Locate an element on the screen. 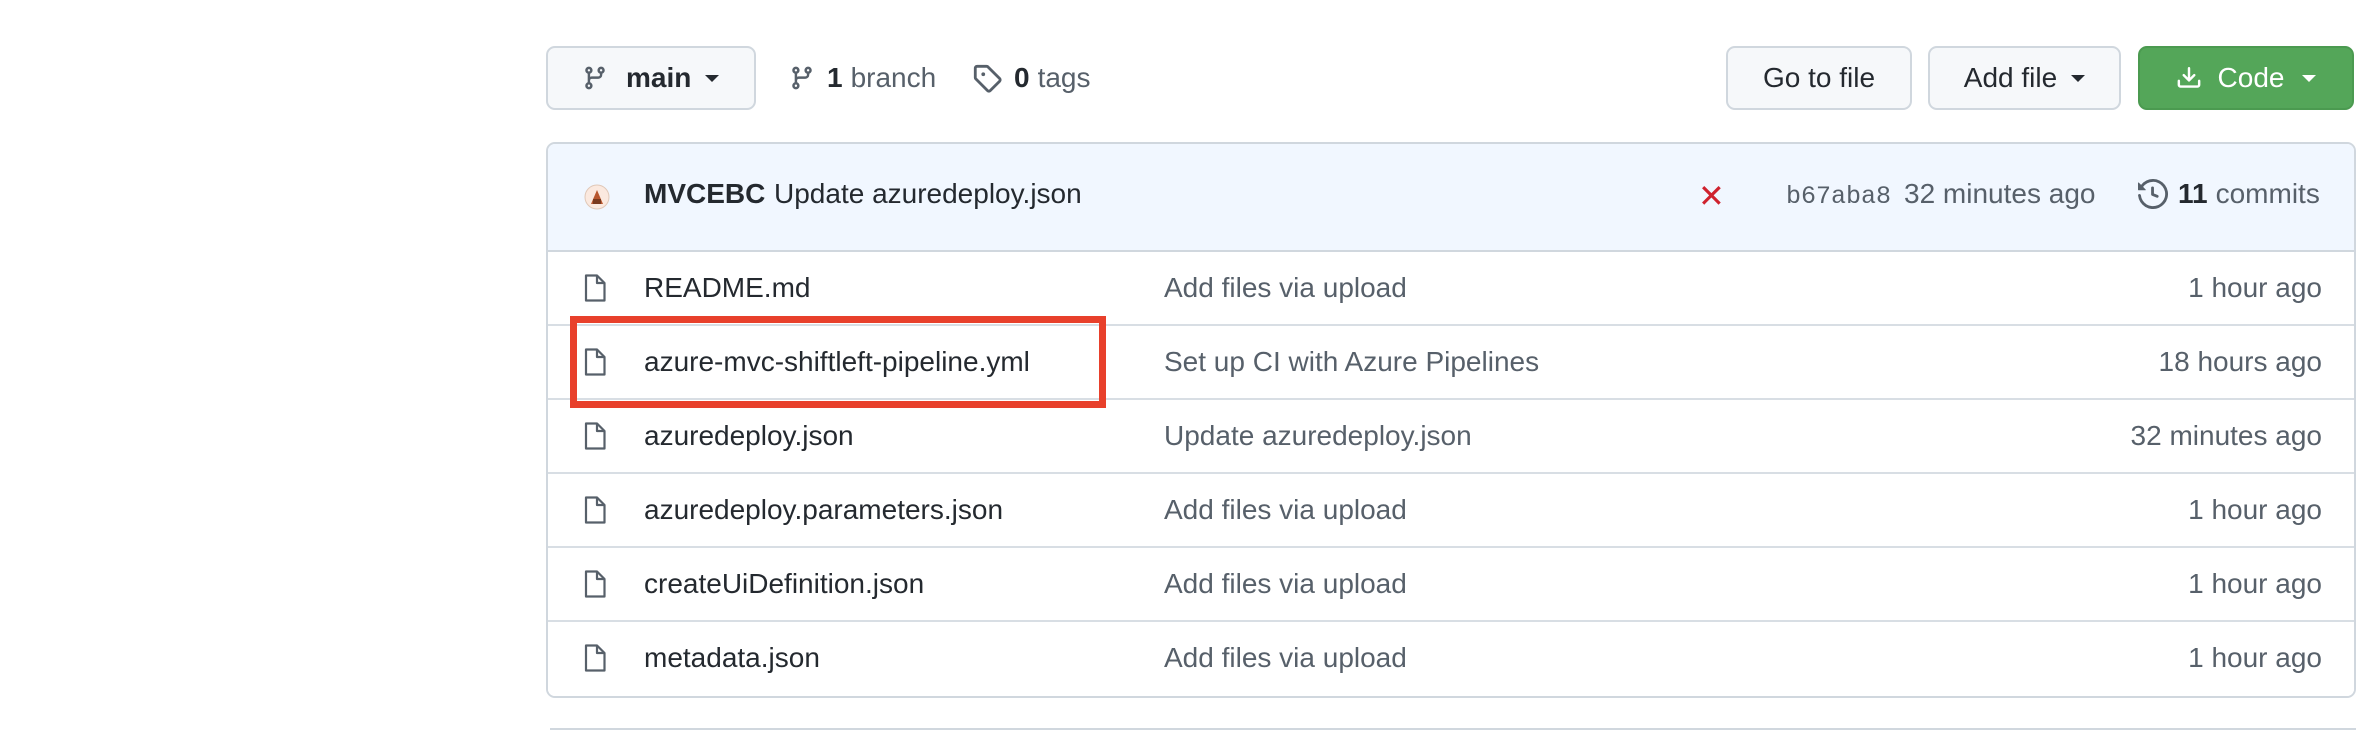 The width and height of the screenshot is (2356, 732). file-name: azure-mvc-shiftleft-pipeline.yml is located at coordinates (837, 362).